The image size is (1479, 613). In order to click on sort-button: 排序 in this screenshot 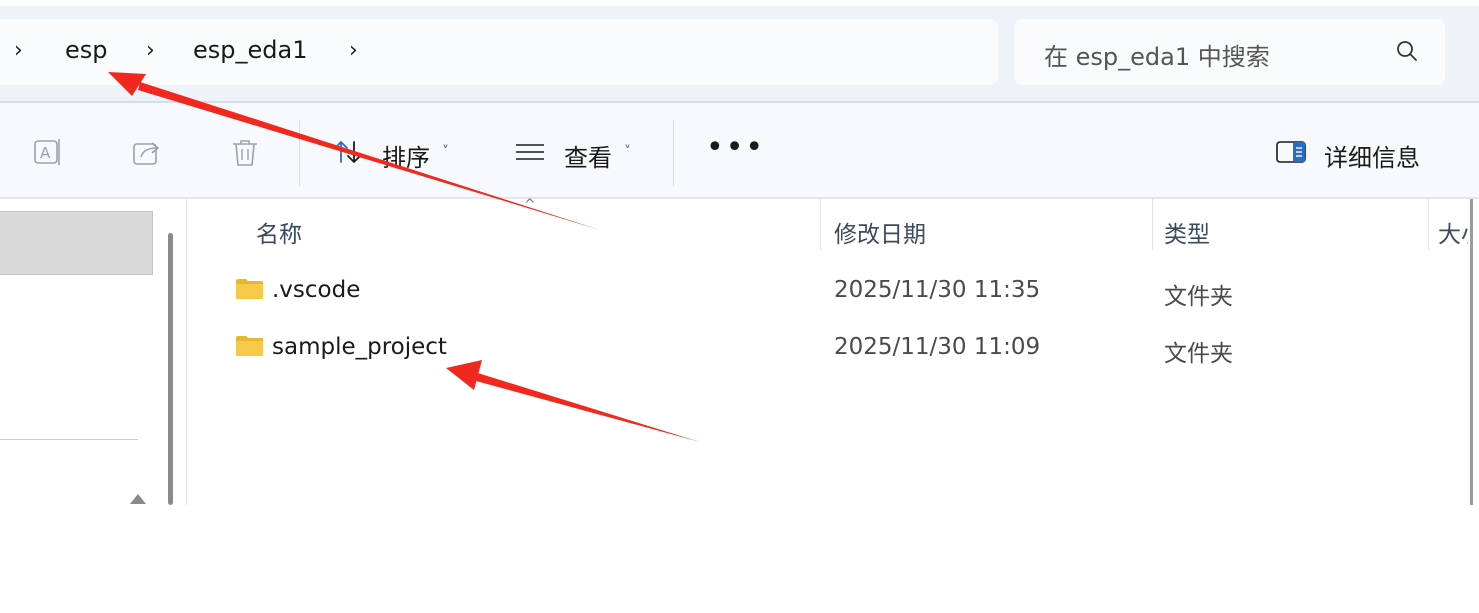, I will do `click(406, 155)`.